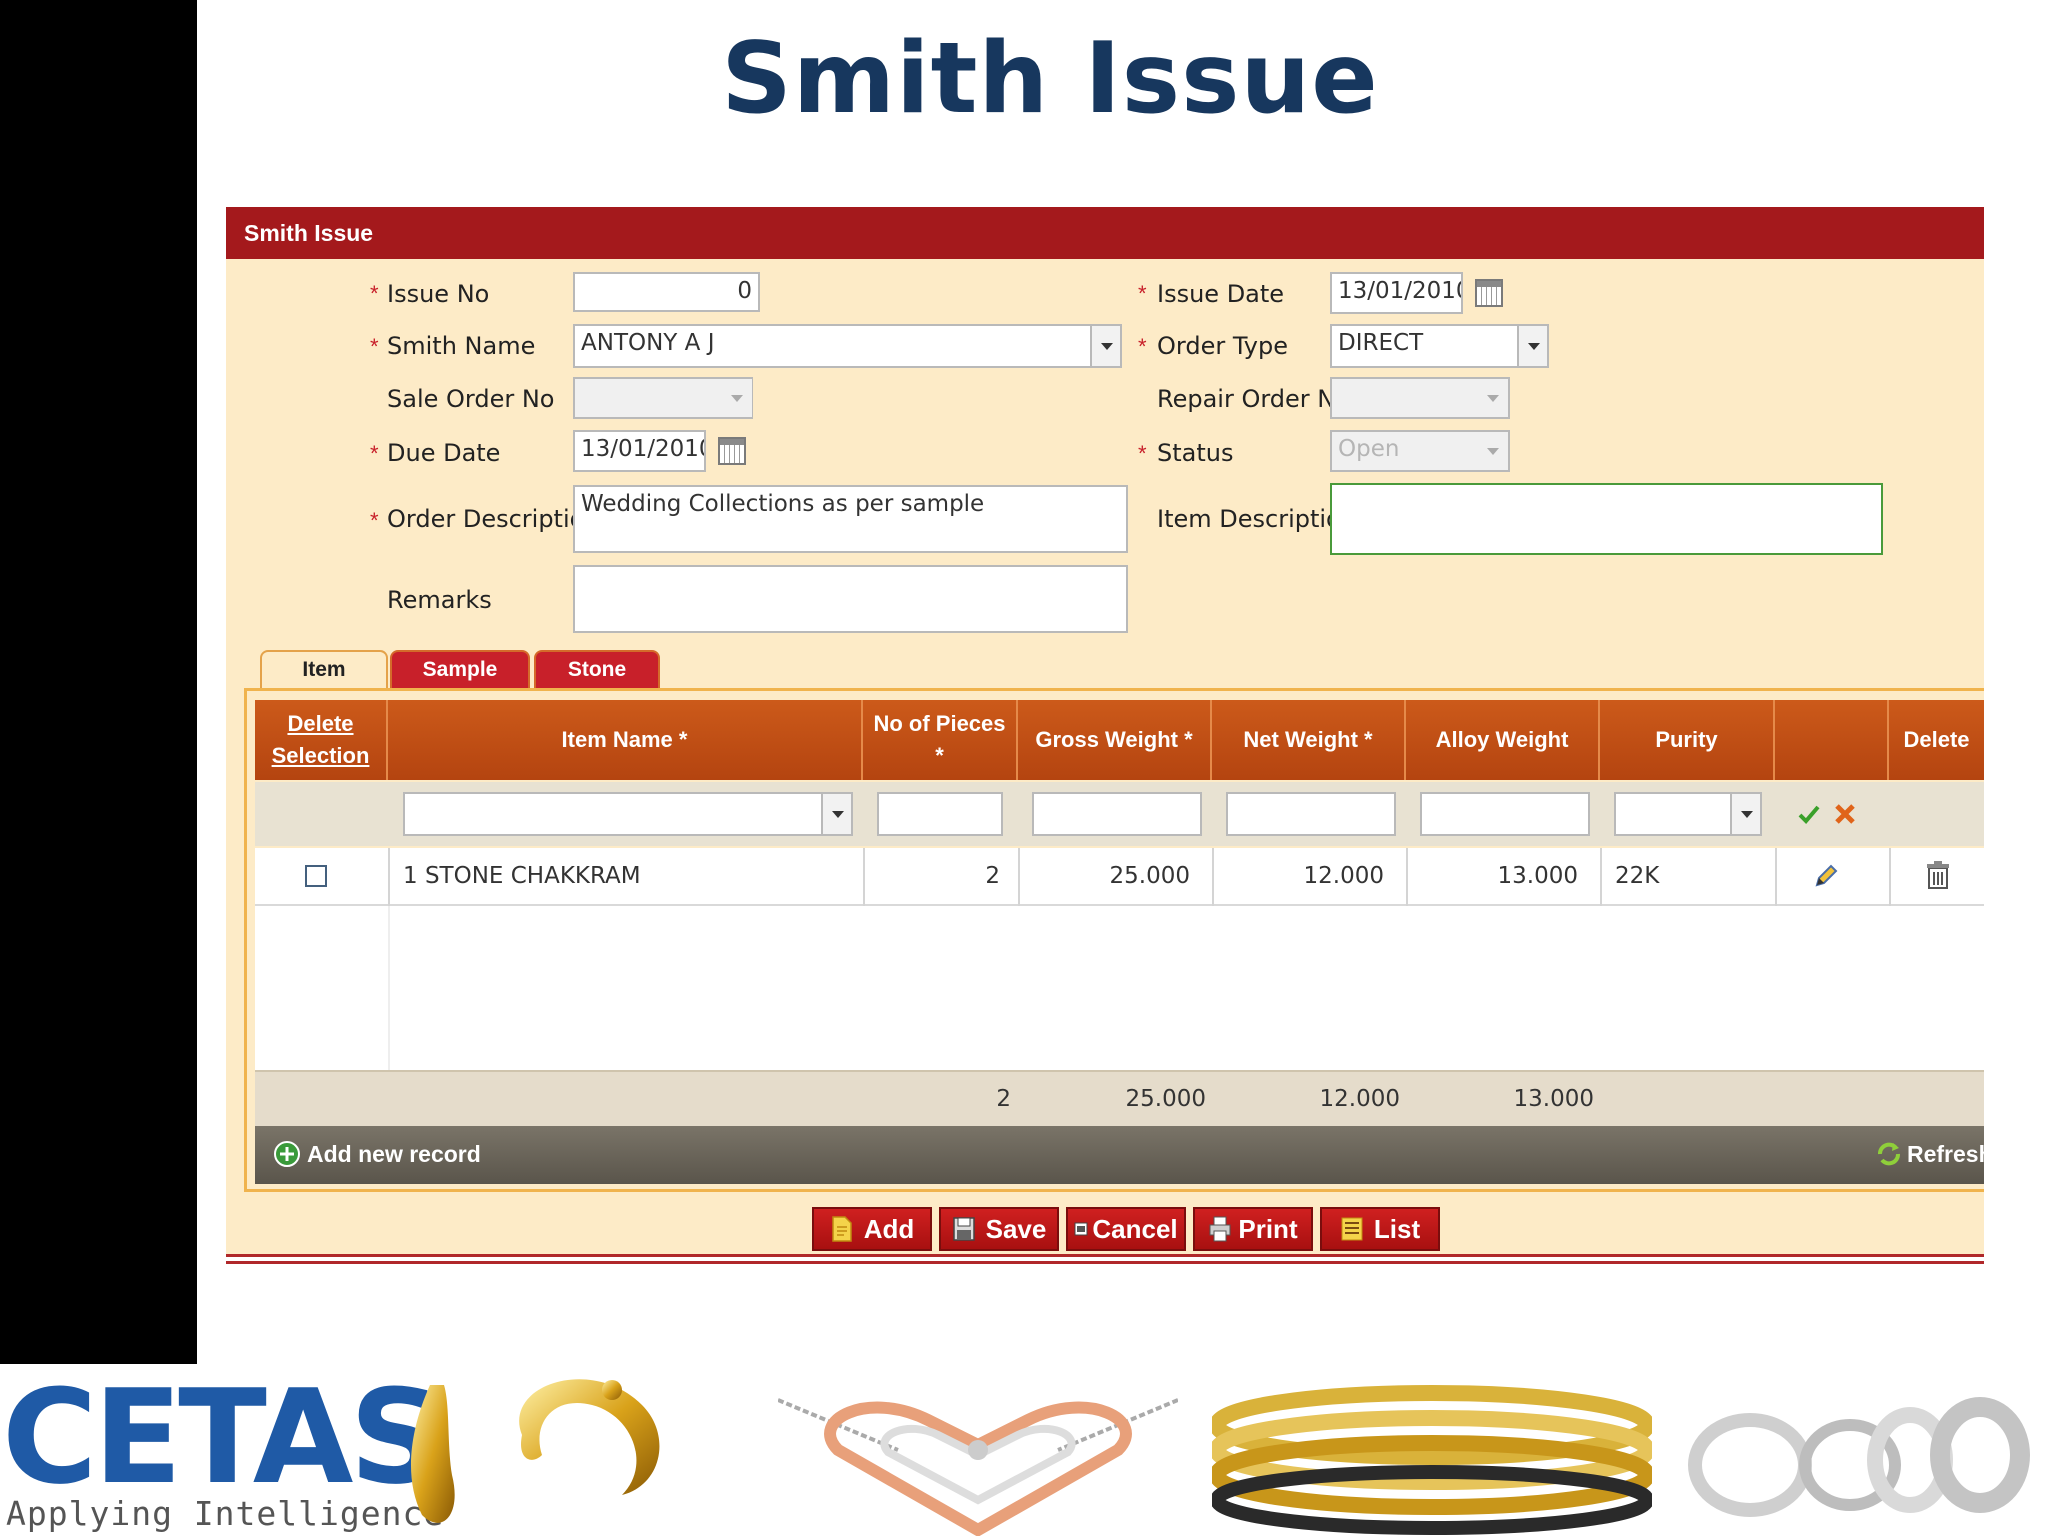 This screenshot has height=1536, width=2048. What do you see at coordinates (1553, 1099) in the screenshot?
I see `total-alloy-weight: 13.000` at bounding box center [1553, 1099].